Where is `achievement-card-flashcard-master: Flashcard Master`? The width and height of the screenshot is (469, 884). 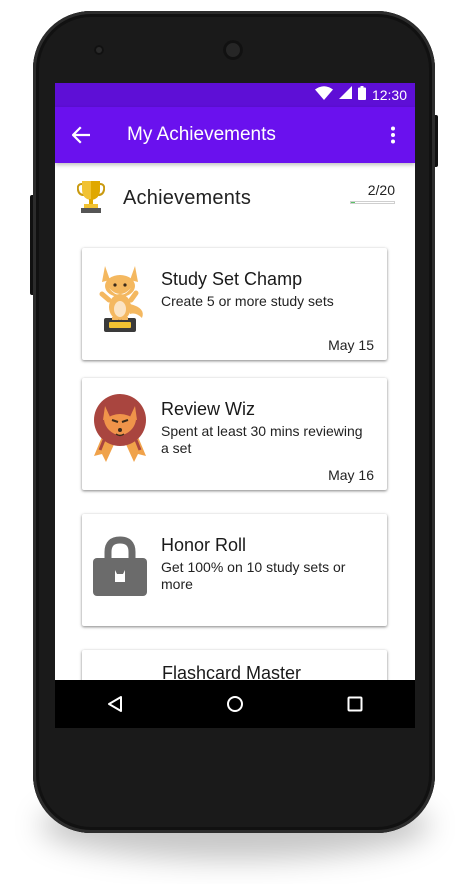
achievement-card-flashcard-master: Flashcard Master is located at coordinates (234, 665).